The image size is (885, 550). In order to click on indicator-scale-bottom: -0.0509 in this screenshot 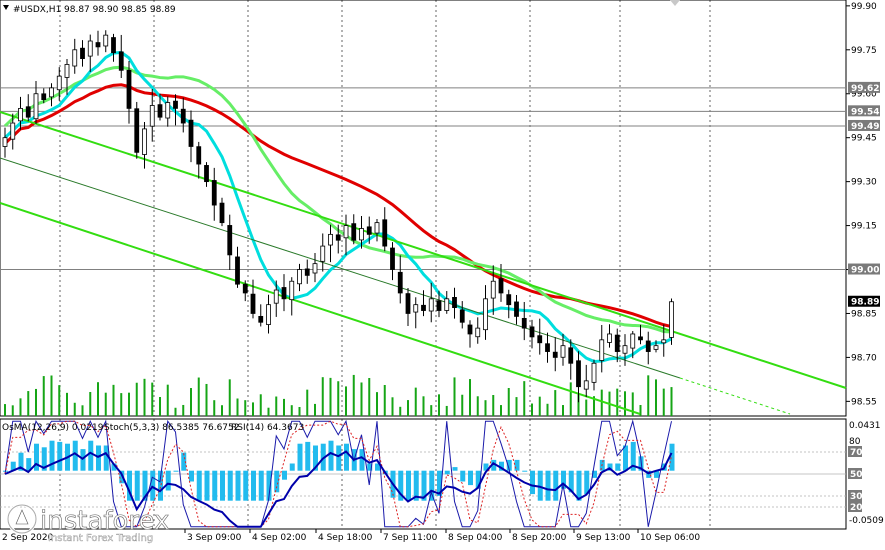, I will do `click(866, 521)`.